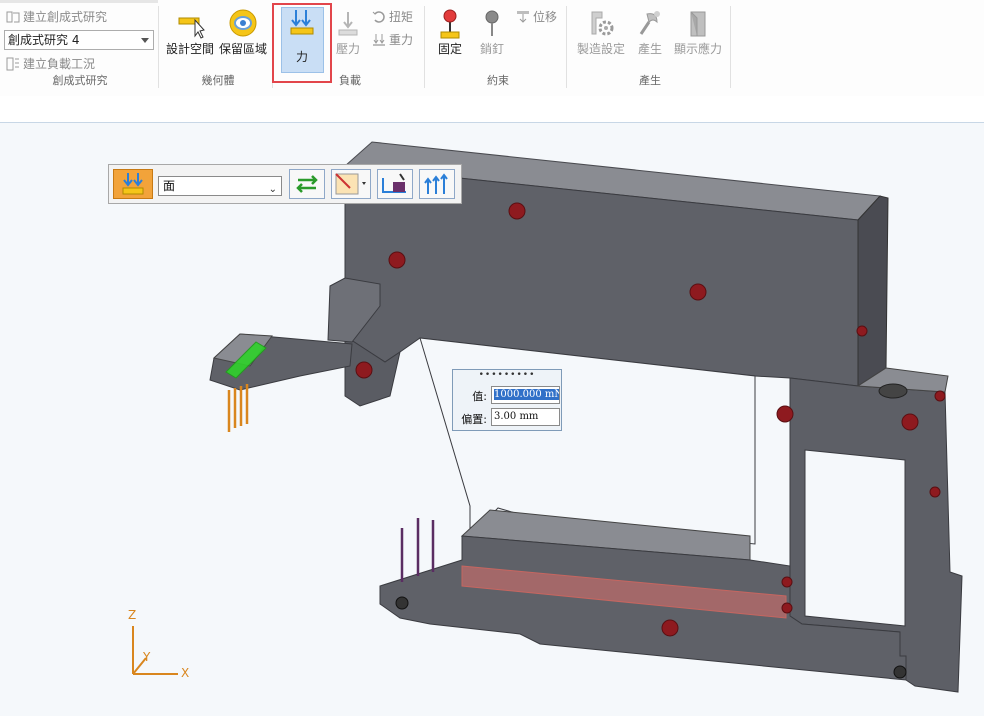 This screenshot has width=984, height=716. Describe the element at coordinates (492, 24) in the screenshot. I see `pin-icon` at that location.